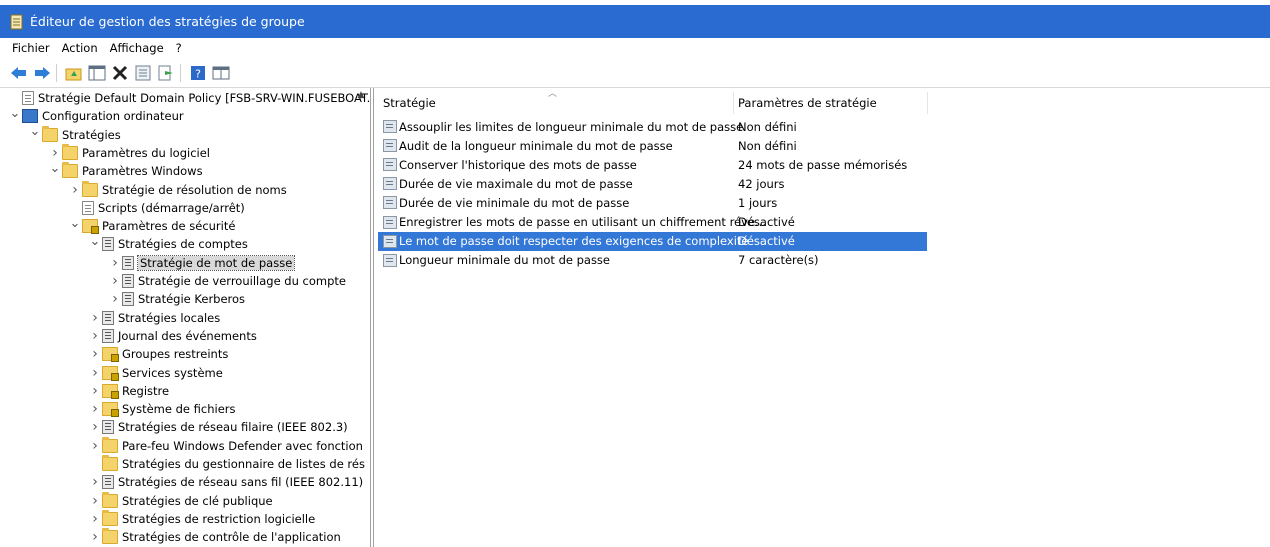 Image resolution: width=1270 pixels, height=547 pixels. What do you see at coordinates (767, 145) in the screenshot?
I see `policy-value: Non défini` at bounding box center [767, 145].